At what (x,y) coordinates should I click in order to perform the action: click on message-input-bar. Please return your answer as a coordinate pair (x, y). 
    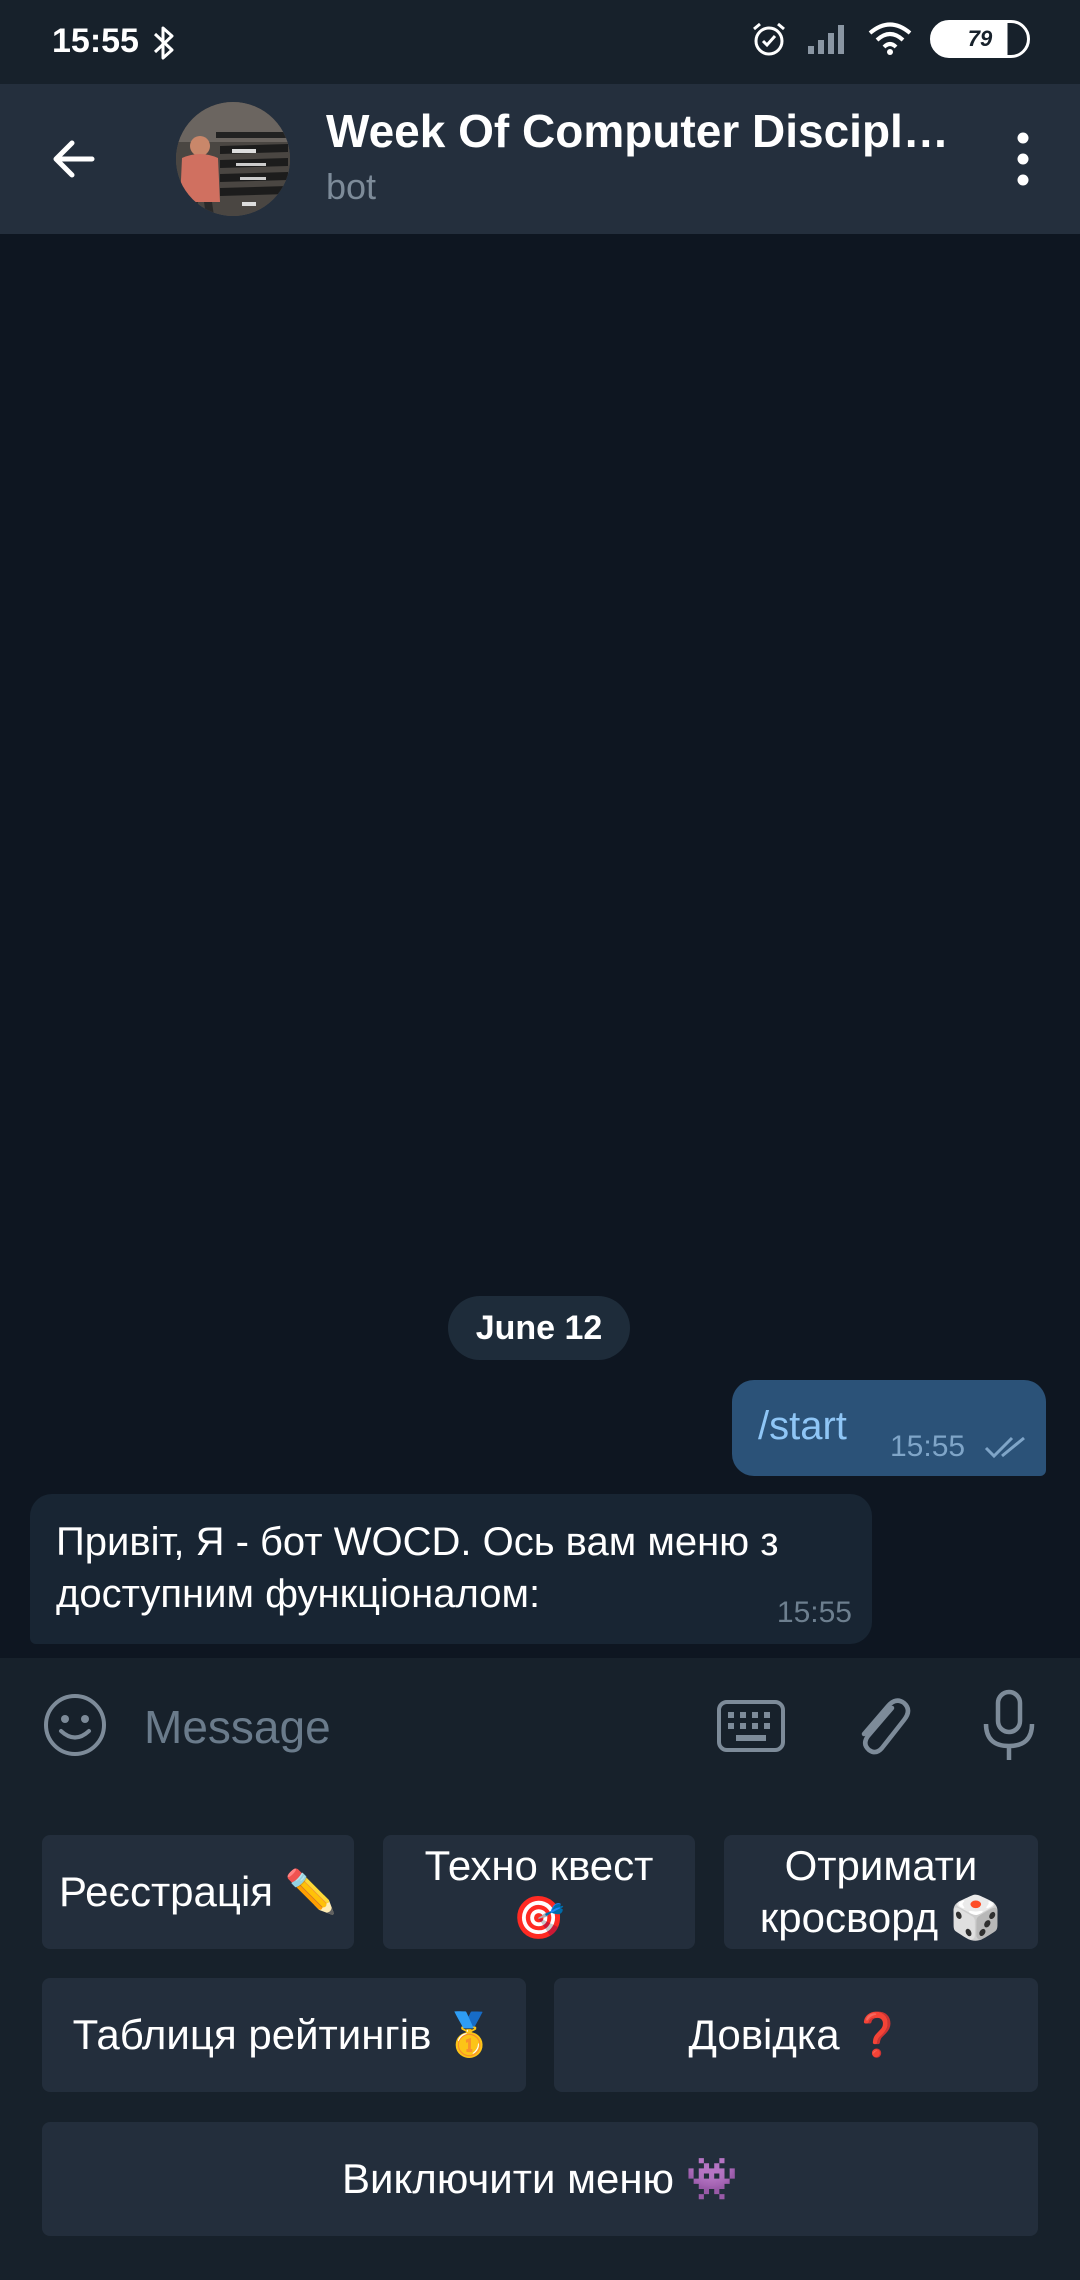
    Looking at the image, I should click on (540, 1726).